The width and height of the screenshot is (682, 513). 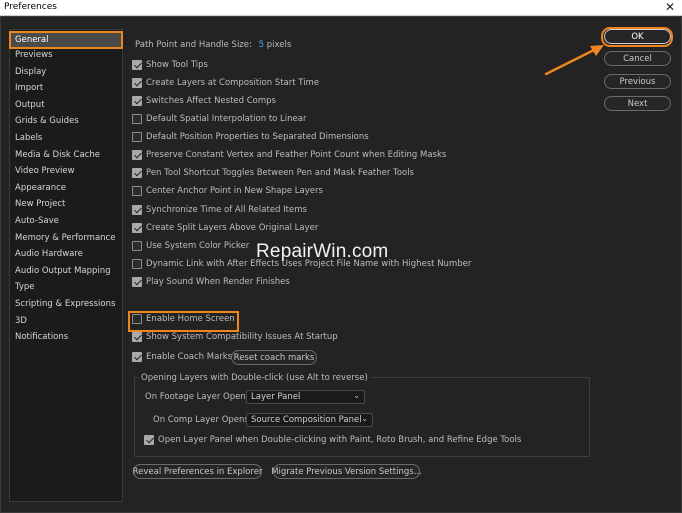 I want to click on cancel-button: Cancel, so click(x=637, y=58).